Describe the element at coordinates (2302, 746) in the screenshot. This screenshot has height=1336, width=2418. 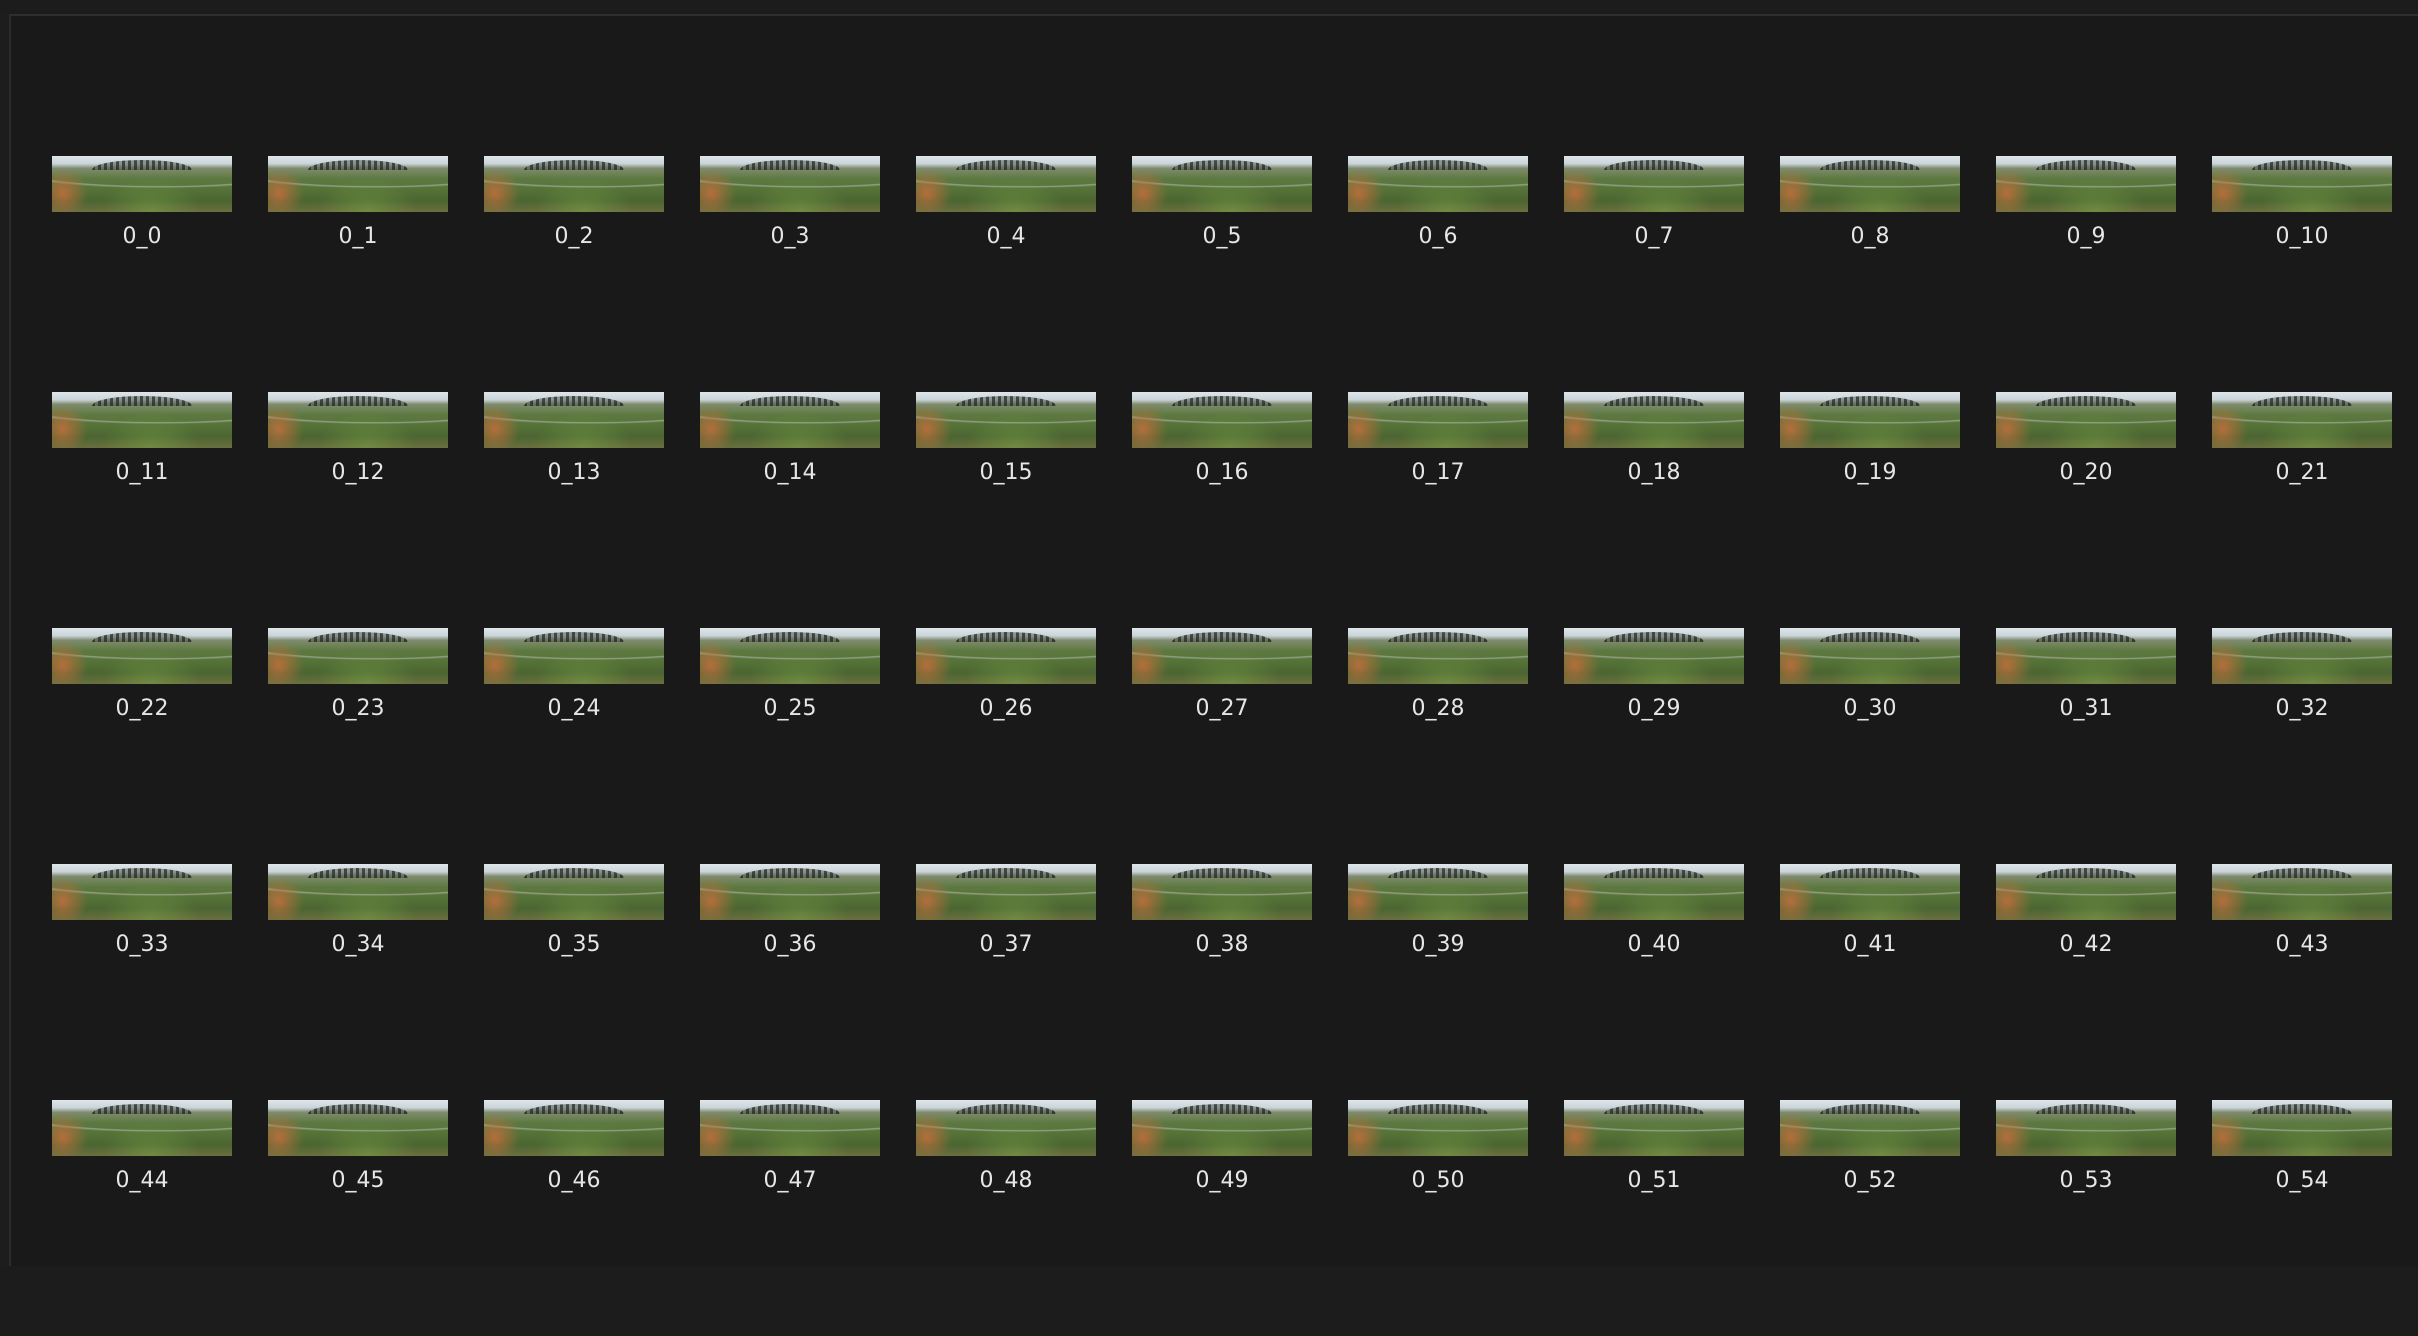
I see `file-item-0_32: 0_32` at that location.